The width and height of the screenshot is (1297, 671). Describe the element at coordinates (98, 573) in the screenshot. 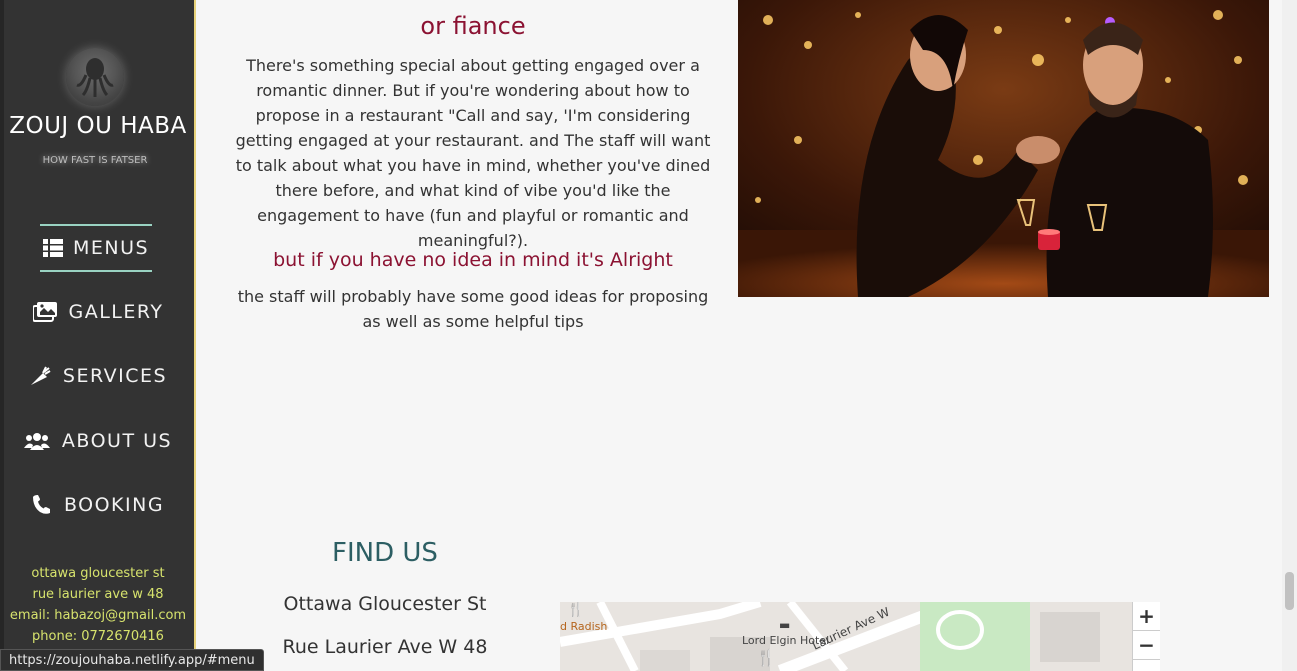

I see `contact-street: ottawa gloucester st` at that location.